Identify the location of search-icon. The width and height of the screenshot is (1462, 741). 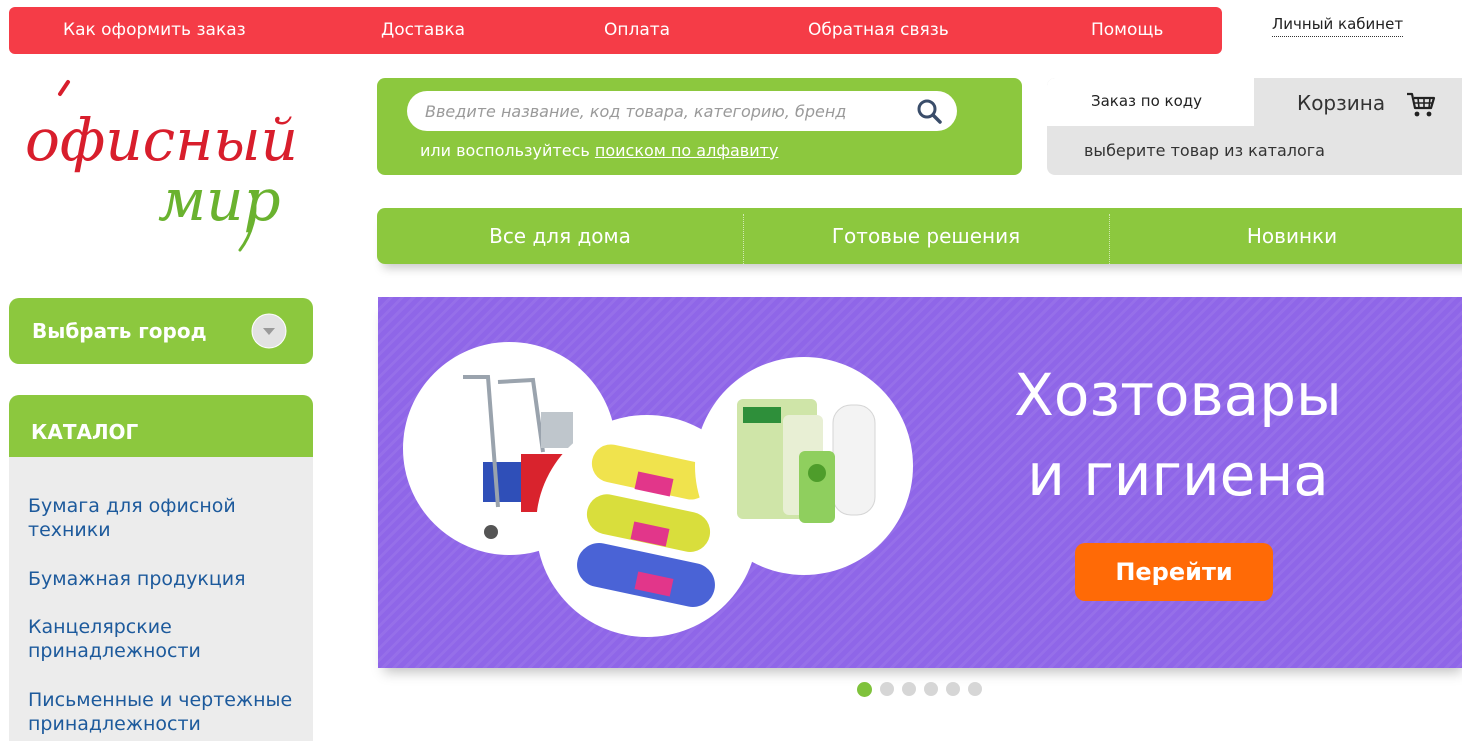
(929, 111).